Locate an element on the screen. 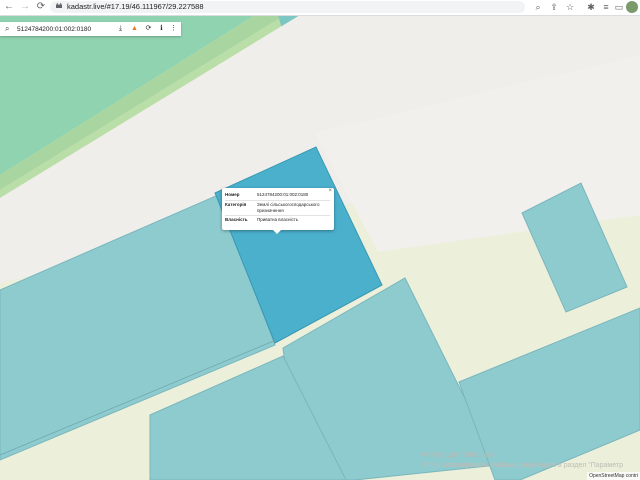  download-icon: ⤓ is located at coordinates (120, 29).